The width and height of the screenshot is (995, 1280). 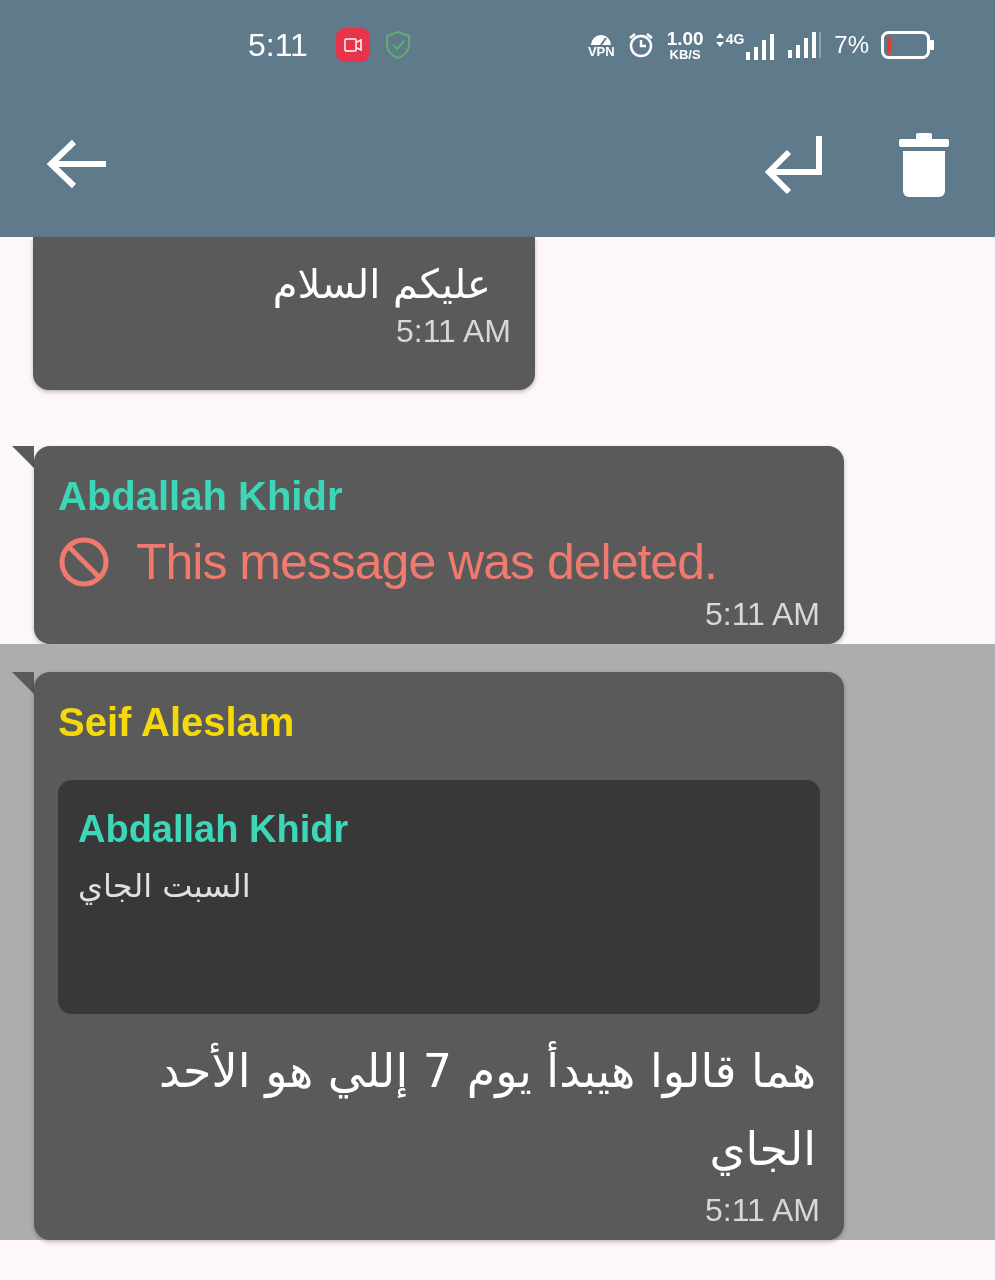 What do you see at coordinates (164, 886) in the screenshot?
I see `quoted-text: السبت الجاي` at bounding box center [164, 886].